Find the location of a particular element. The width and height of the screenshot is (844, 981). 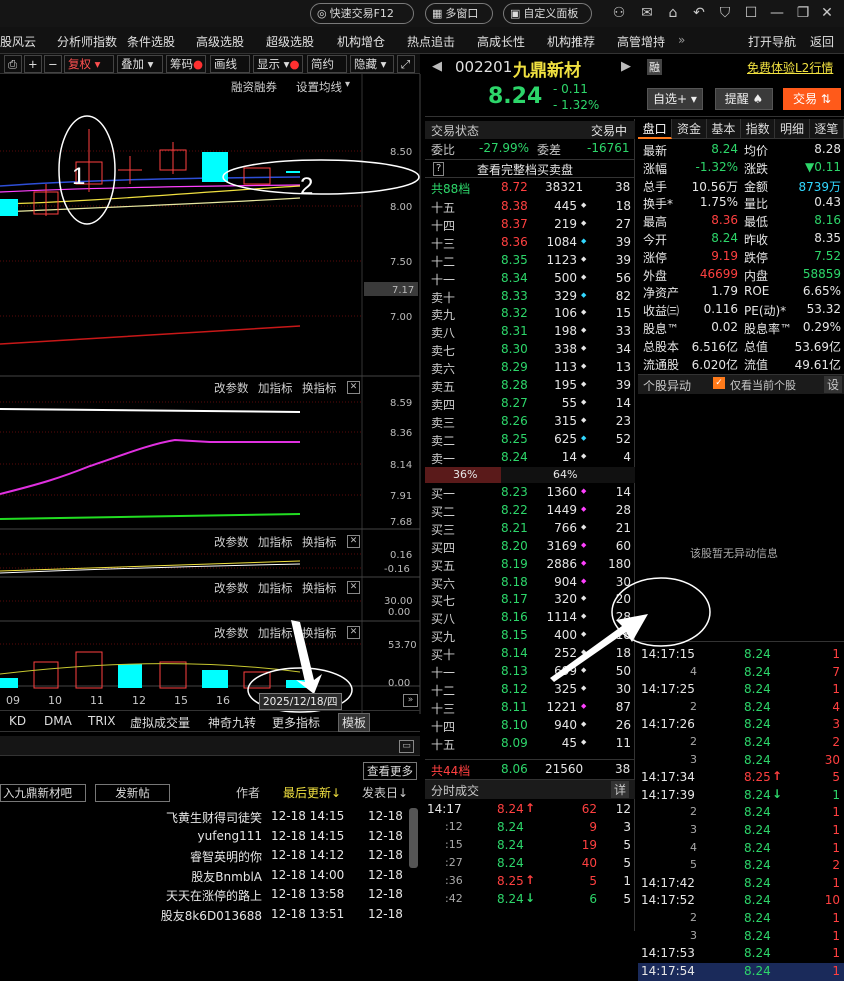

quote-tab: 指数 is located at coordinates (758, 129).